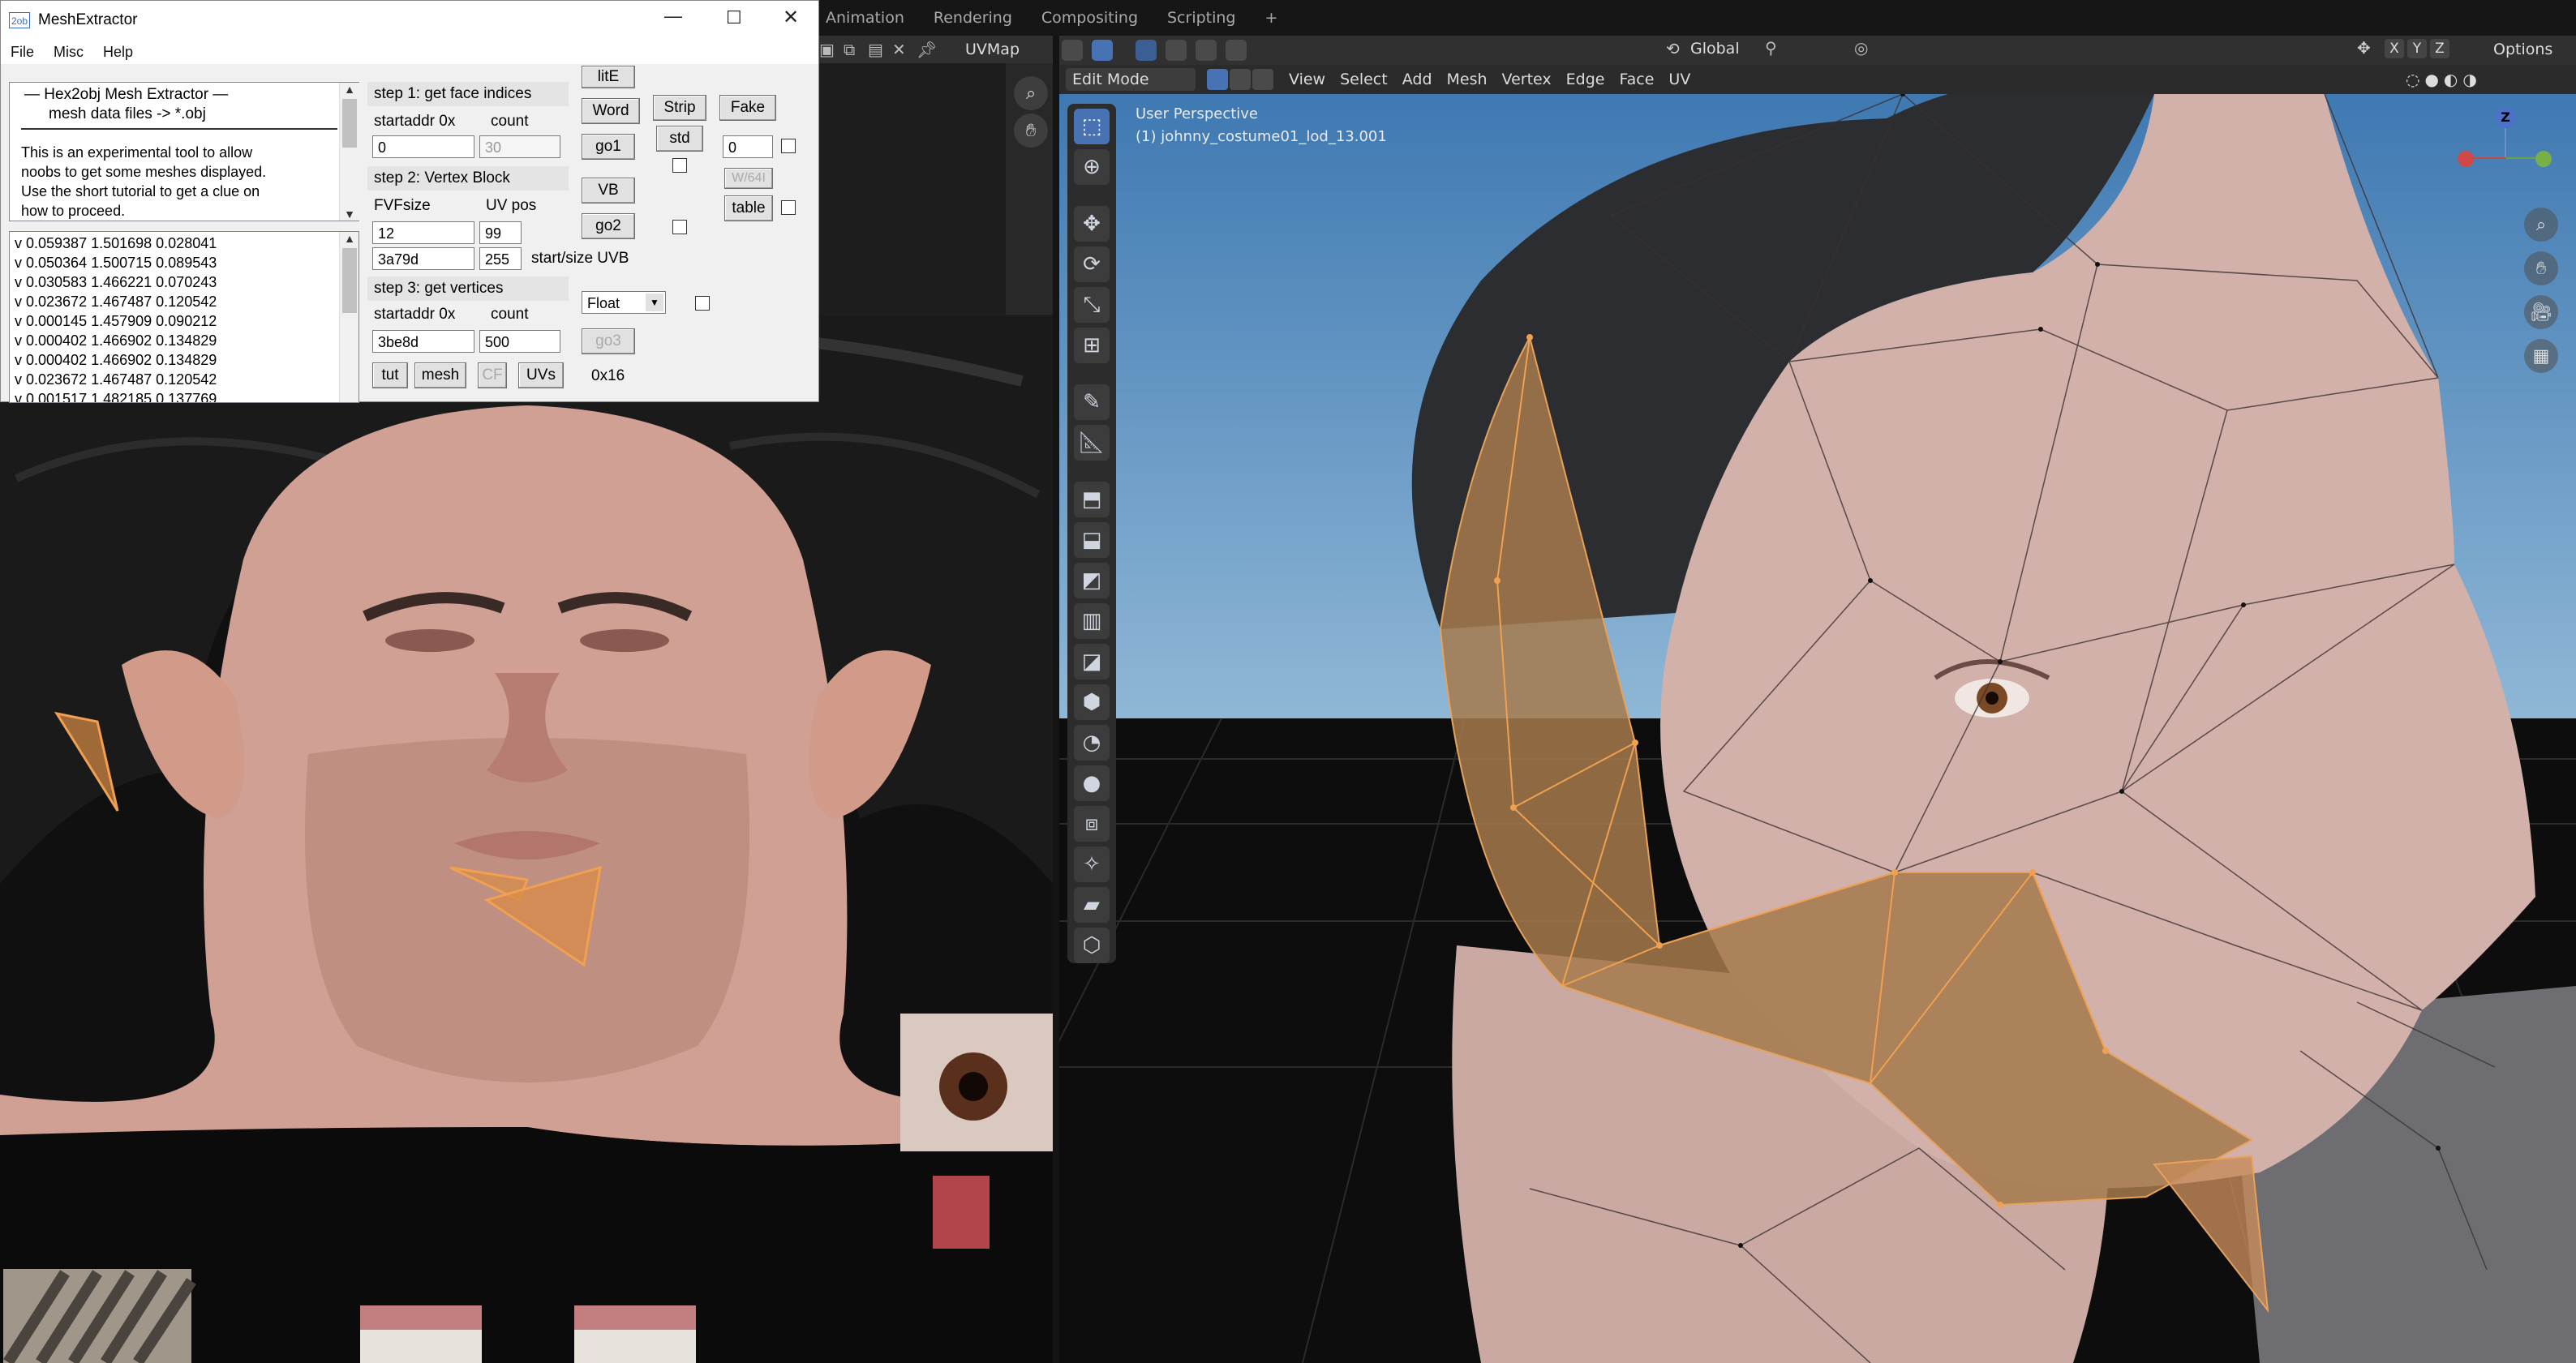  What do you see at coordinates (1092, 621) in the screenshot?
I see `loop-cut-tool-icon: ▥` at bounding box center [1092, 621].